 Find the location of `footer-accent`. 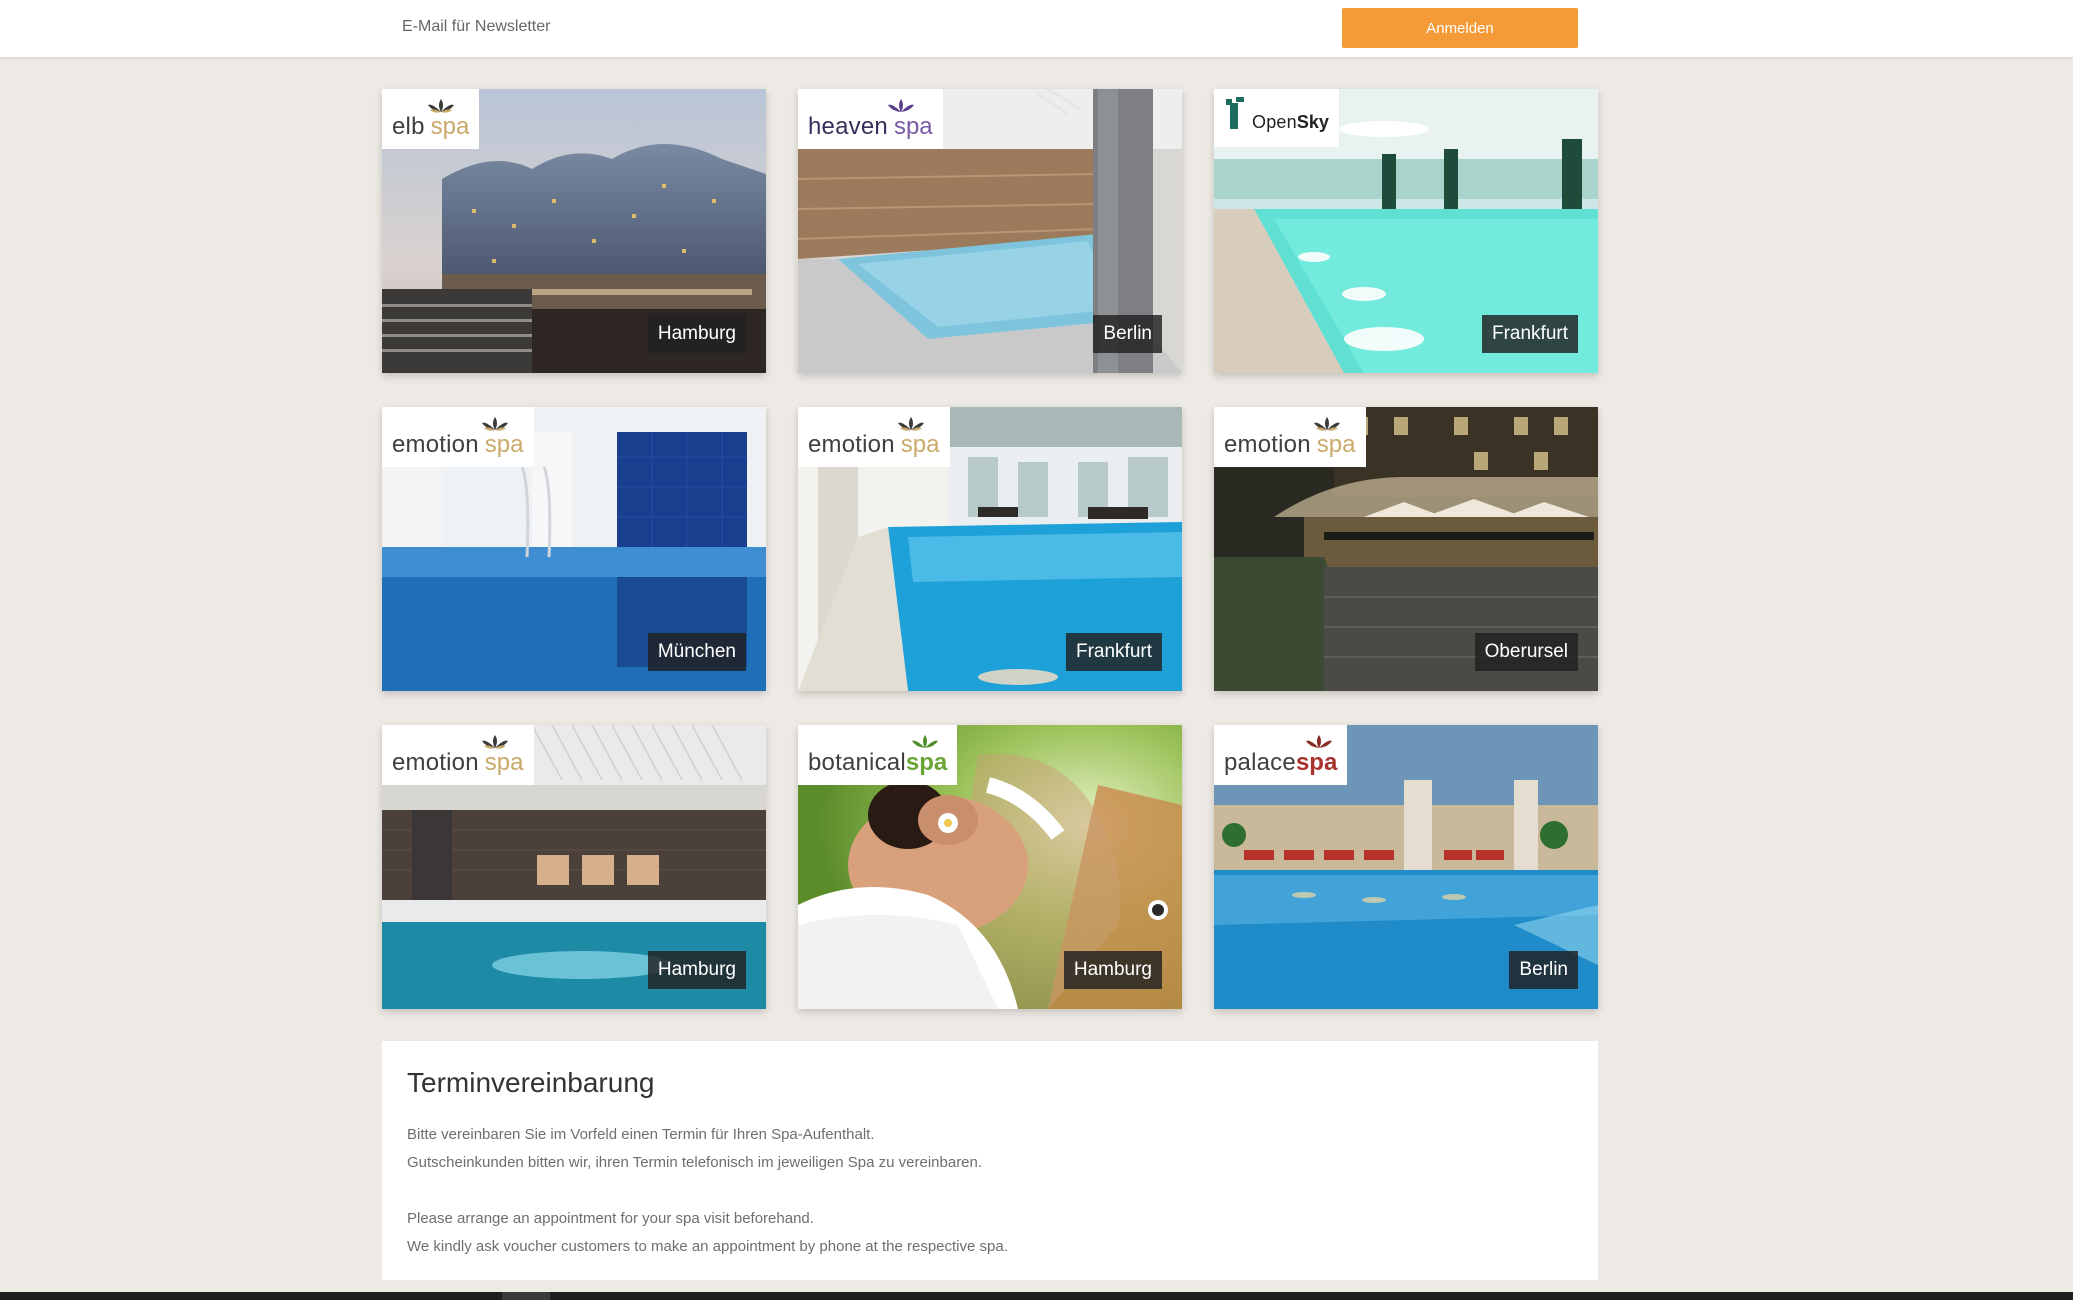

footer-accent is located at coordinates (526, 1296).